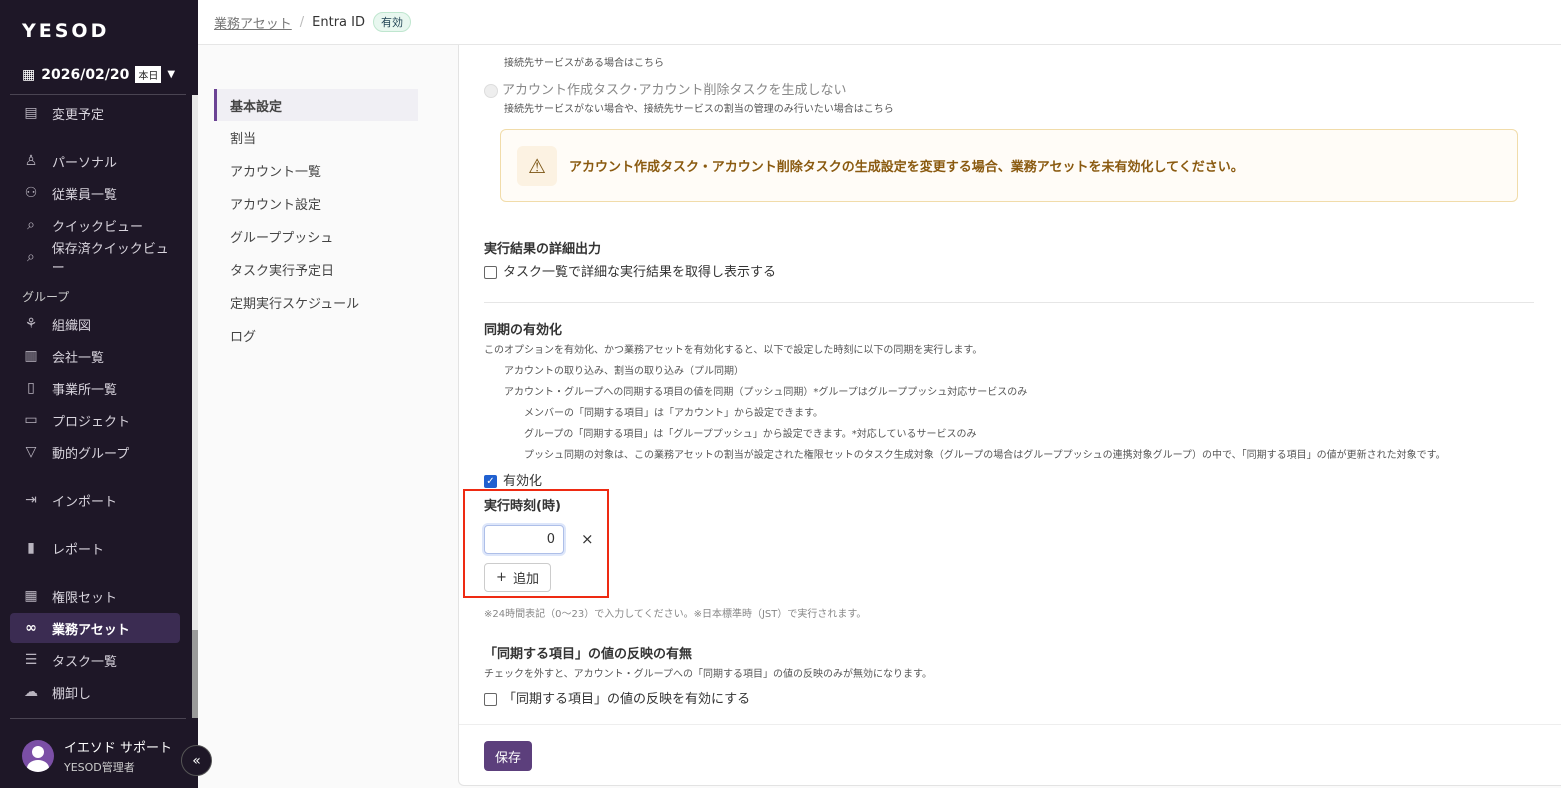 This screenshot has height=788, width=1561. I want to click on nav-label: 動的グループ, so click(91, 454).